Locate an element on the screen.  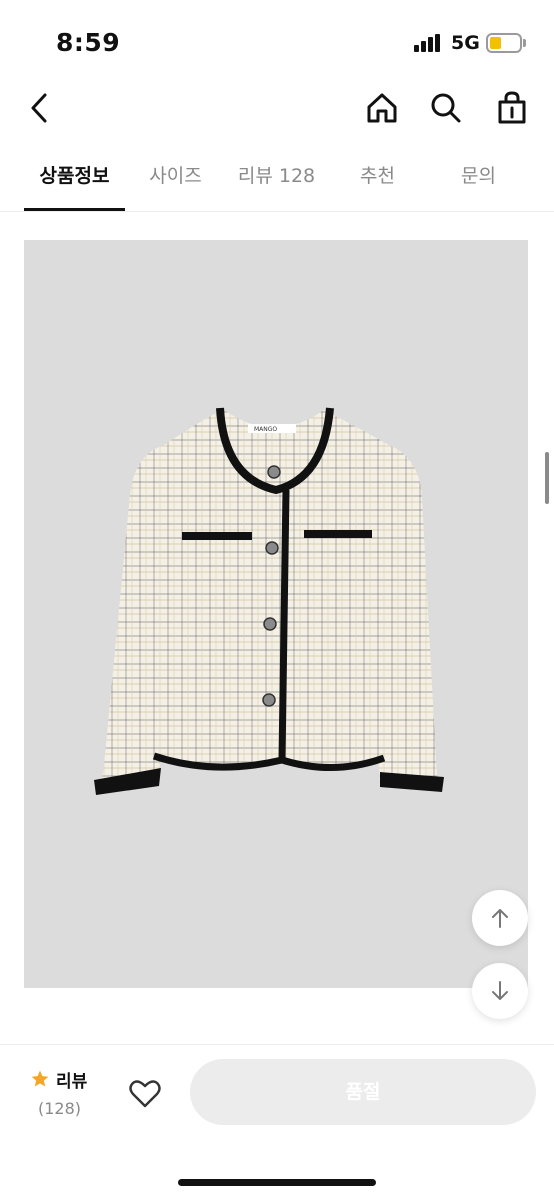
tab-inquiry: 문의 is located at coordinates (478, 181).